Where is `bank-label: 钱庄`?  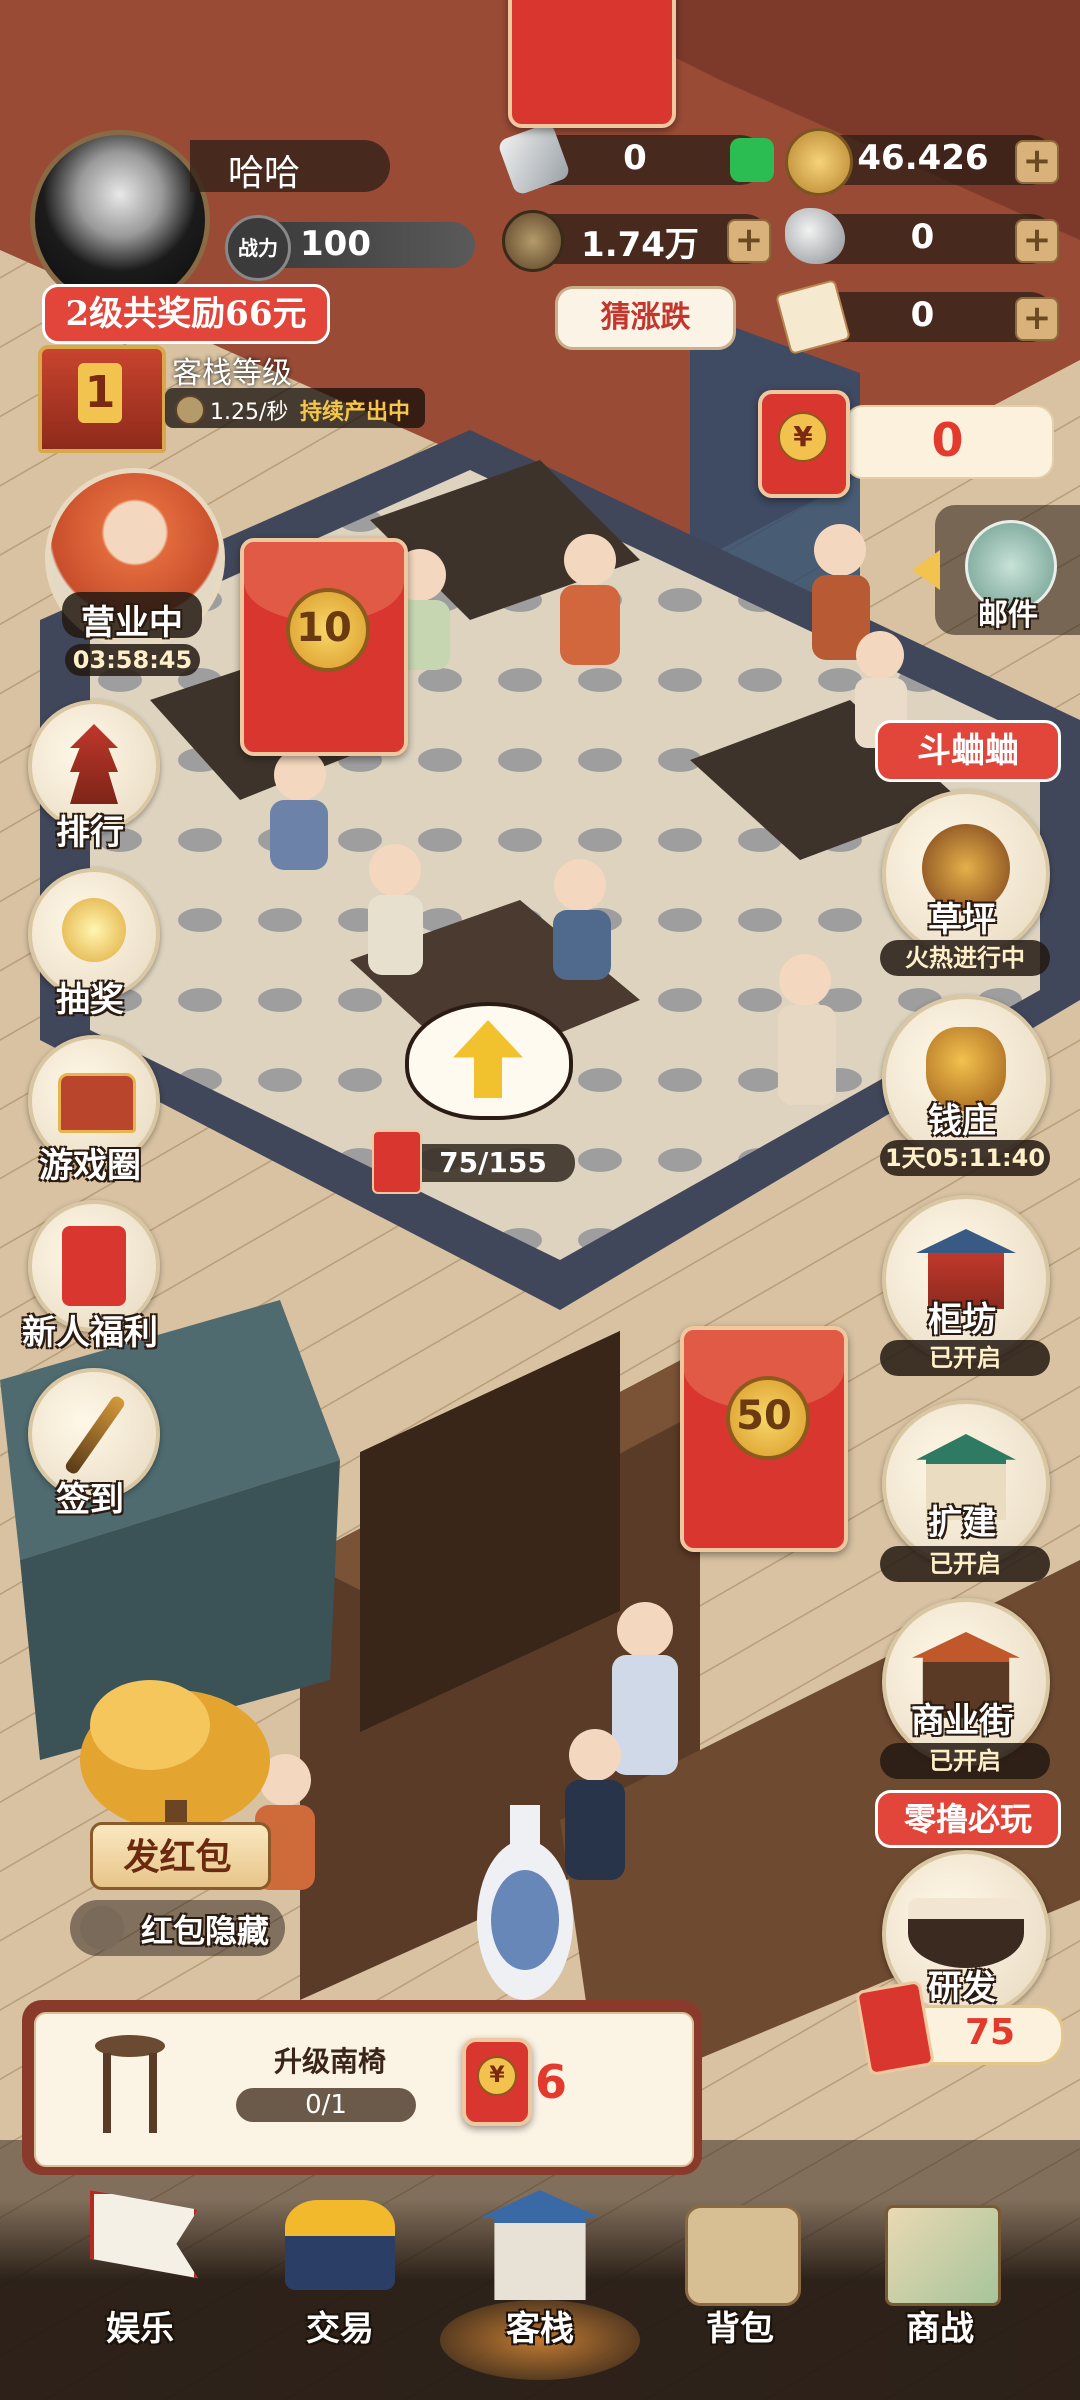 bank-label: 钱庄 is located at coordinates (962, 1121).